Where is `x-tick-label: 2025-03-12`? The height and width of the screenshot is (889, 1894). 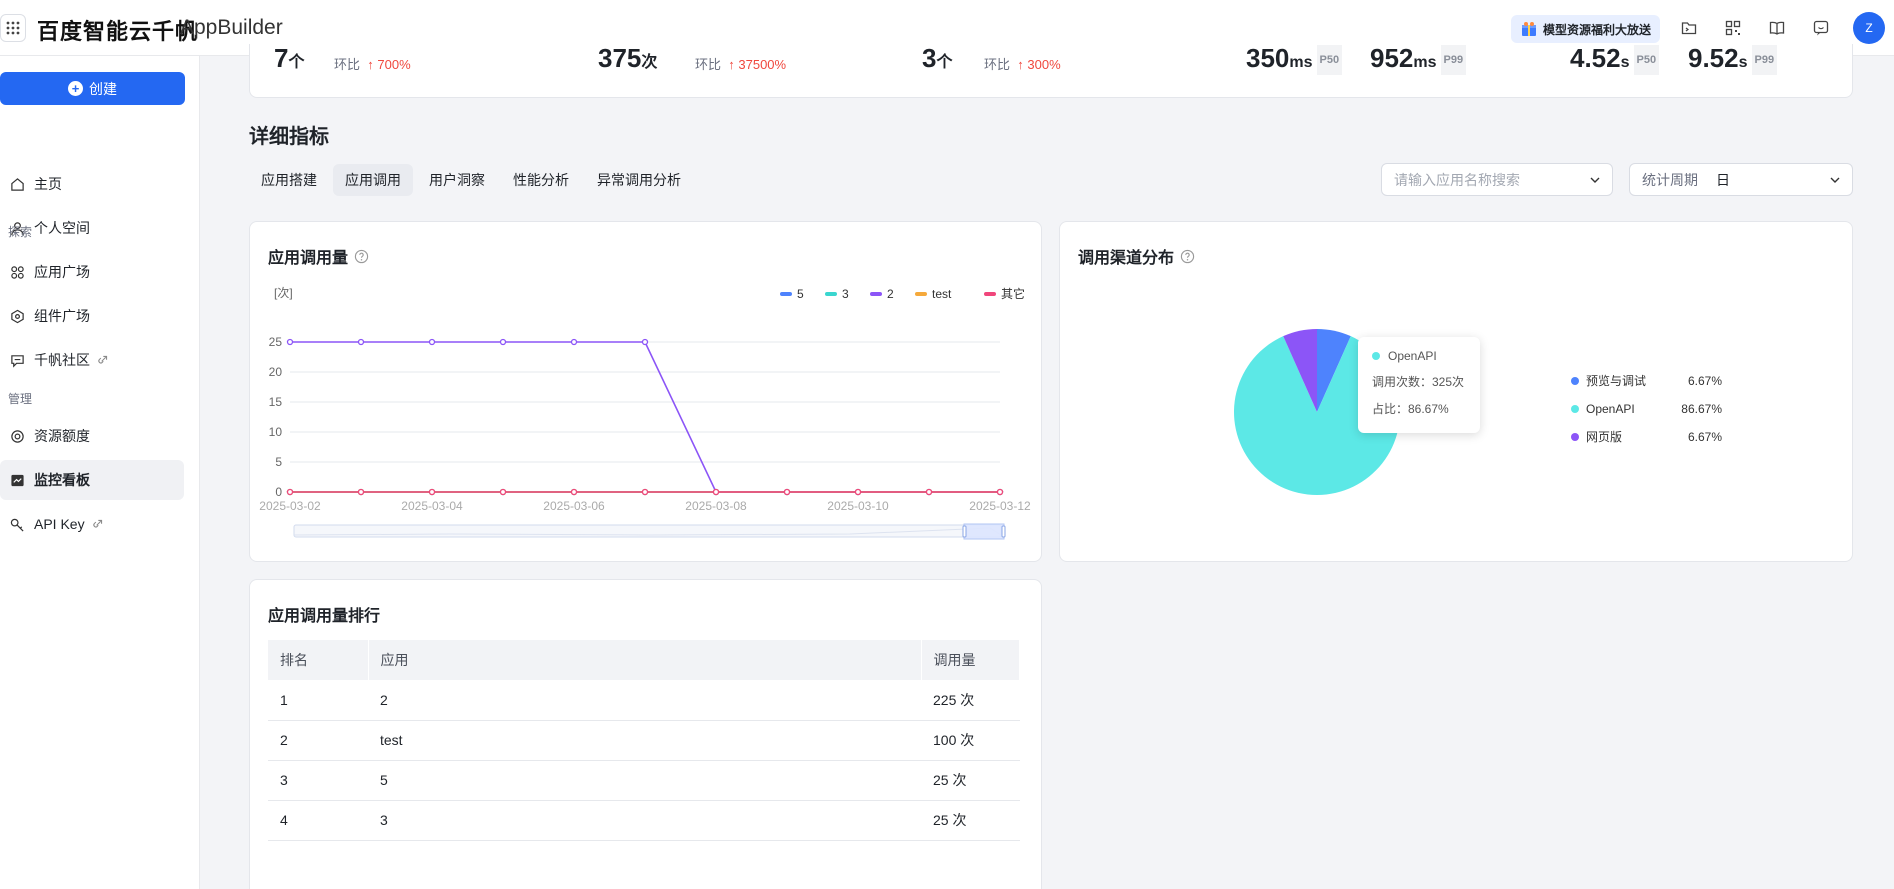
x-tick-label: 2025-03-12 is located at coordinates (1000, 506).